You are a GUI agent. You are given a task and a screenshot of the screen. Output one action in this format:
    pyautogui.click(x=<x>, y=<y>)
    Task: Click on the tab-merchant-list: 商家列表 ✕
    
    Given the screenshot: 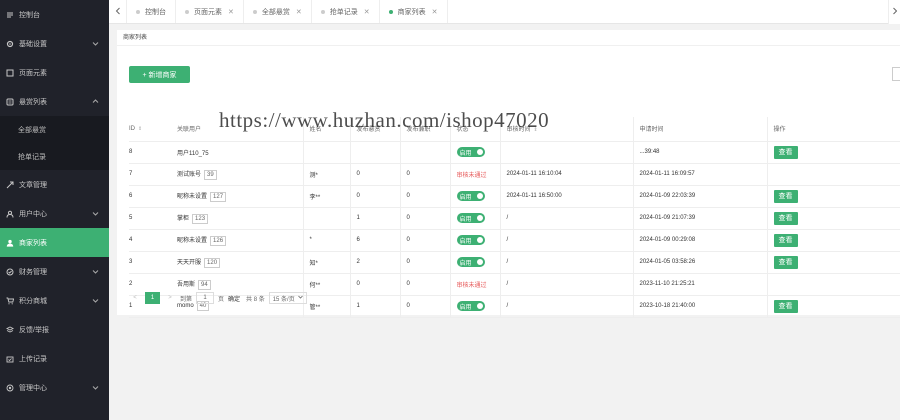 What is the action you would take?
    pyautogui.click(x=414, y=11)
    